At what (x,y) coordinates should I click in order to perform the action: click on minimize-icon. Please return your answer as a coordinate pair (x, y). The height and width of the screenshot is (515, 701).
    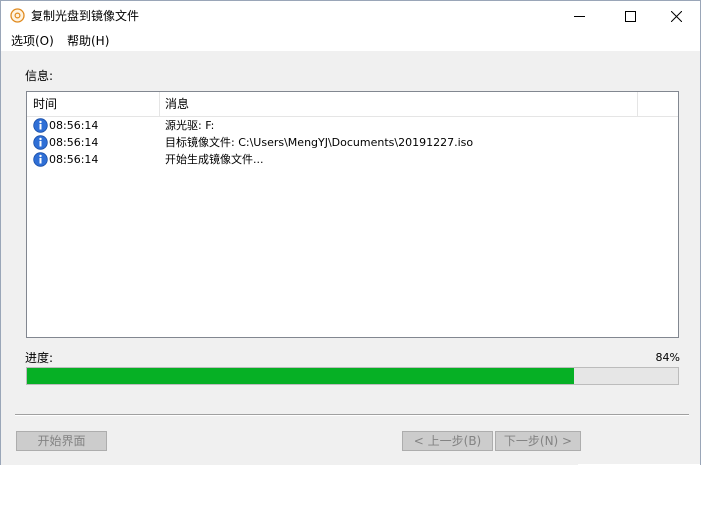
    Looking at the image, I should click on (579, 16).